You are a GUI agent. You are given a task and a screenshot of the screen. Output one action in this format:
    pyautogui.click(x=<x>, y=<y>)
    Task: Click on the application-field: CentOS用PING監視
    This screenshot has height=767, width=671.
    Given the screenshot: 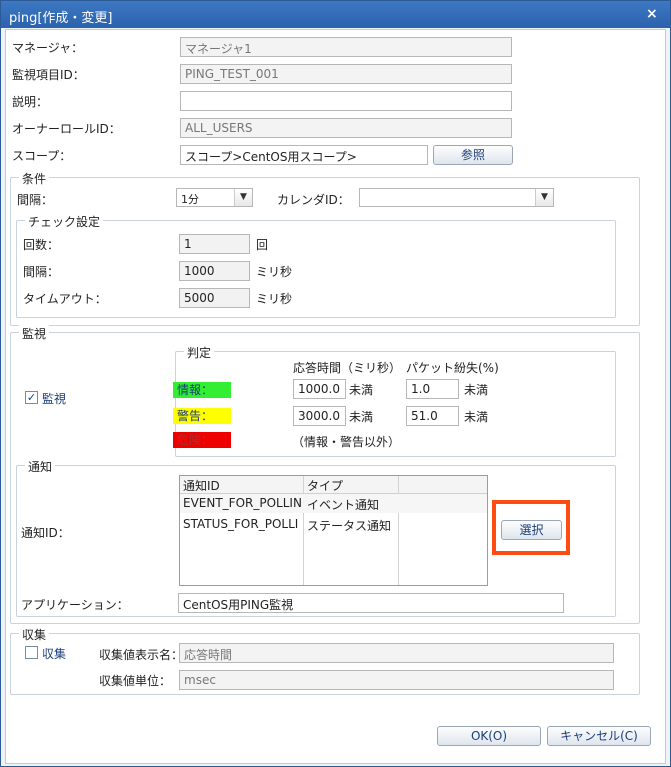 What is the action you would take?
    pyautogui.click(x=371, y=603)
    